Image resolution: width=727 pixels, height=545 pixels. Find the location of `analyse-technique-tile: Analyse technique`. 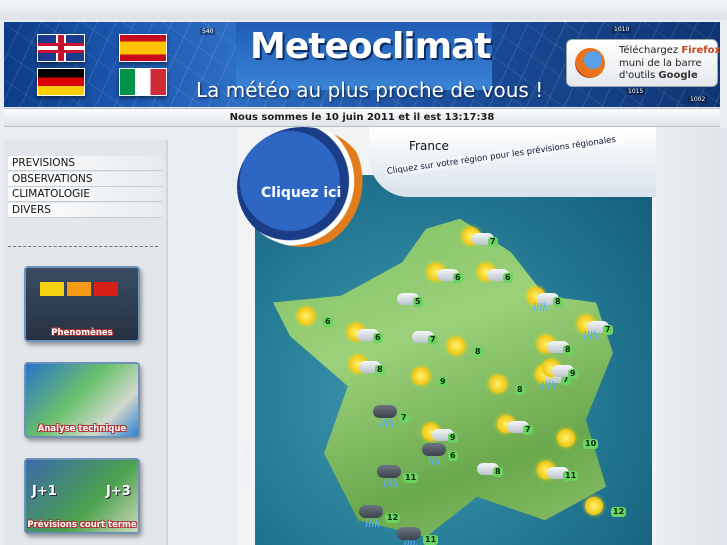

analyse-technique-tile: Analyse technique is located at coordinates (82, 400).